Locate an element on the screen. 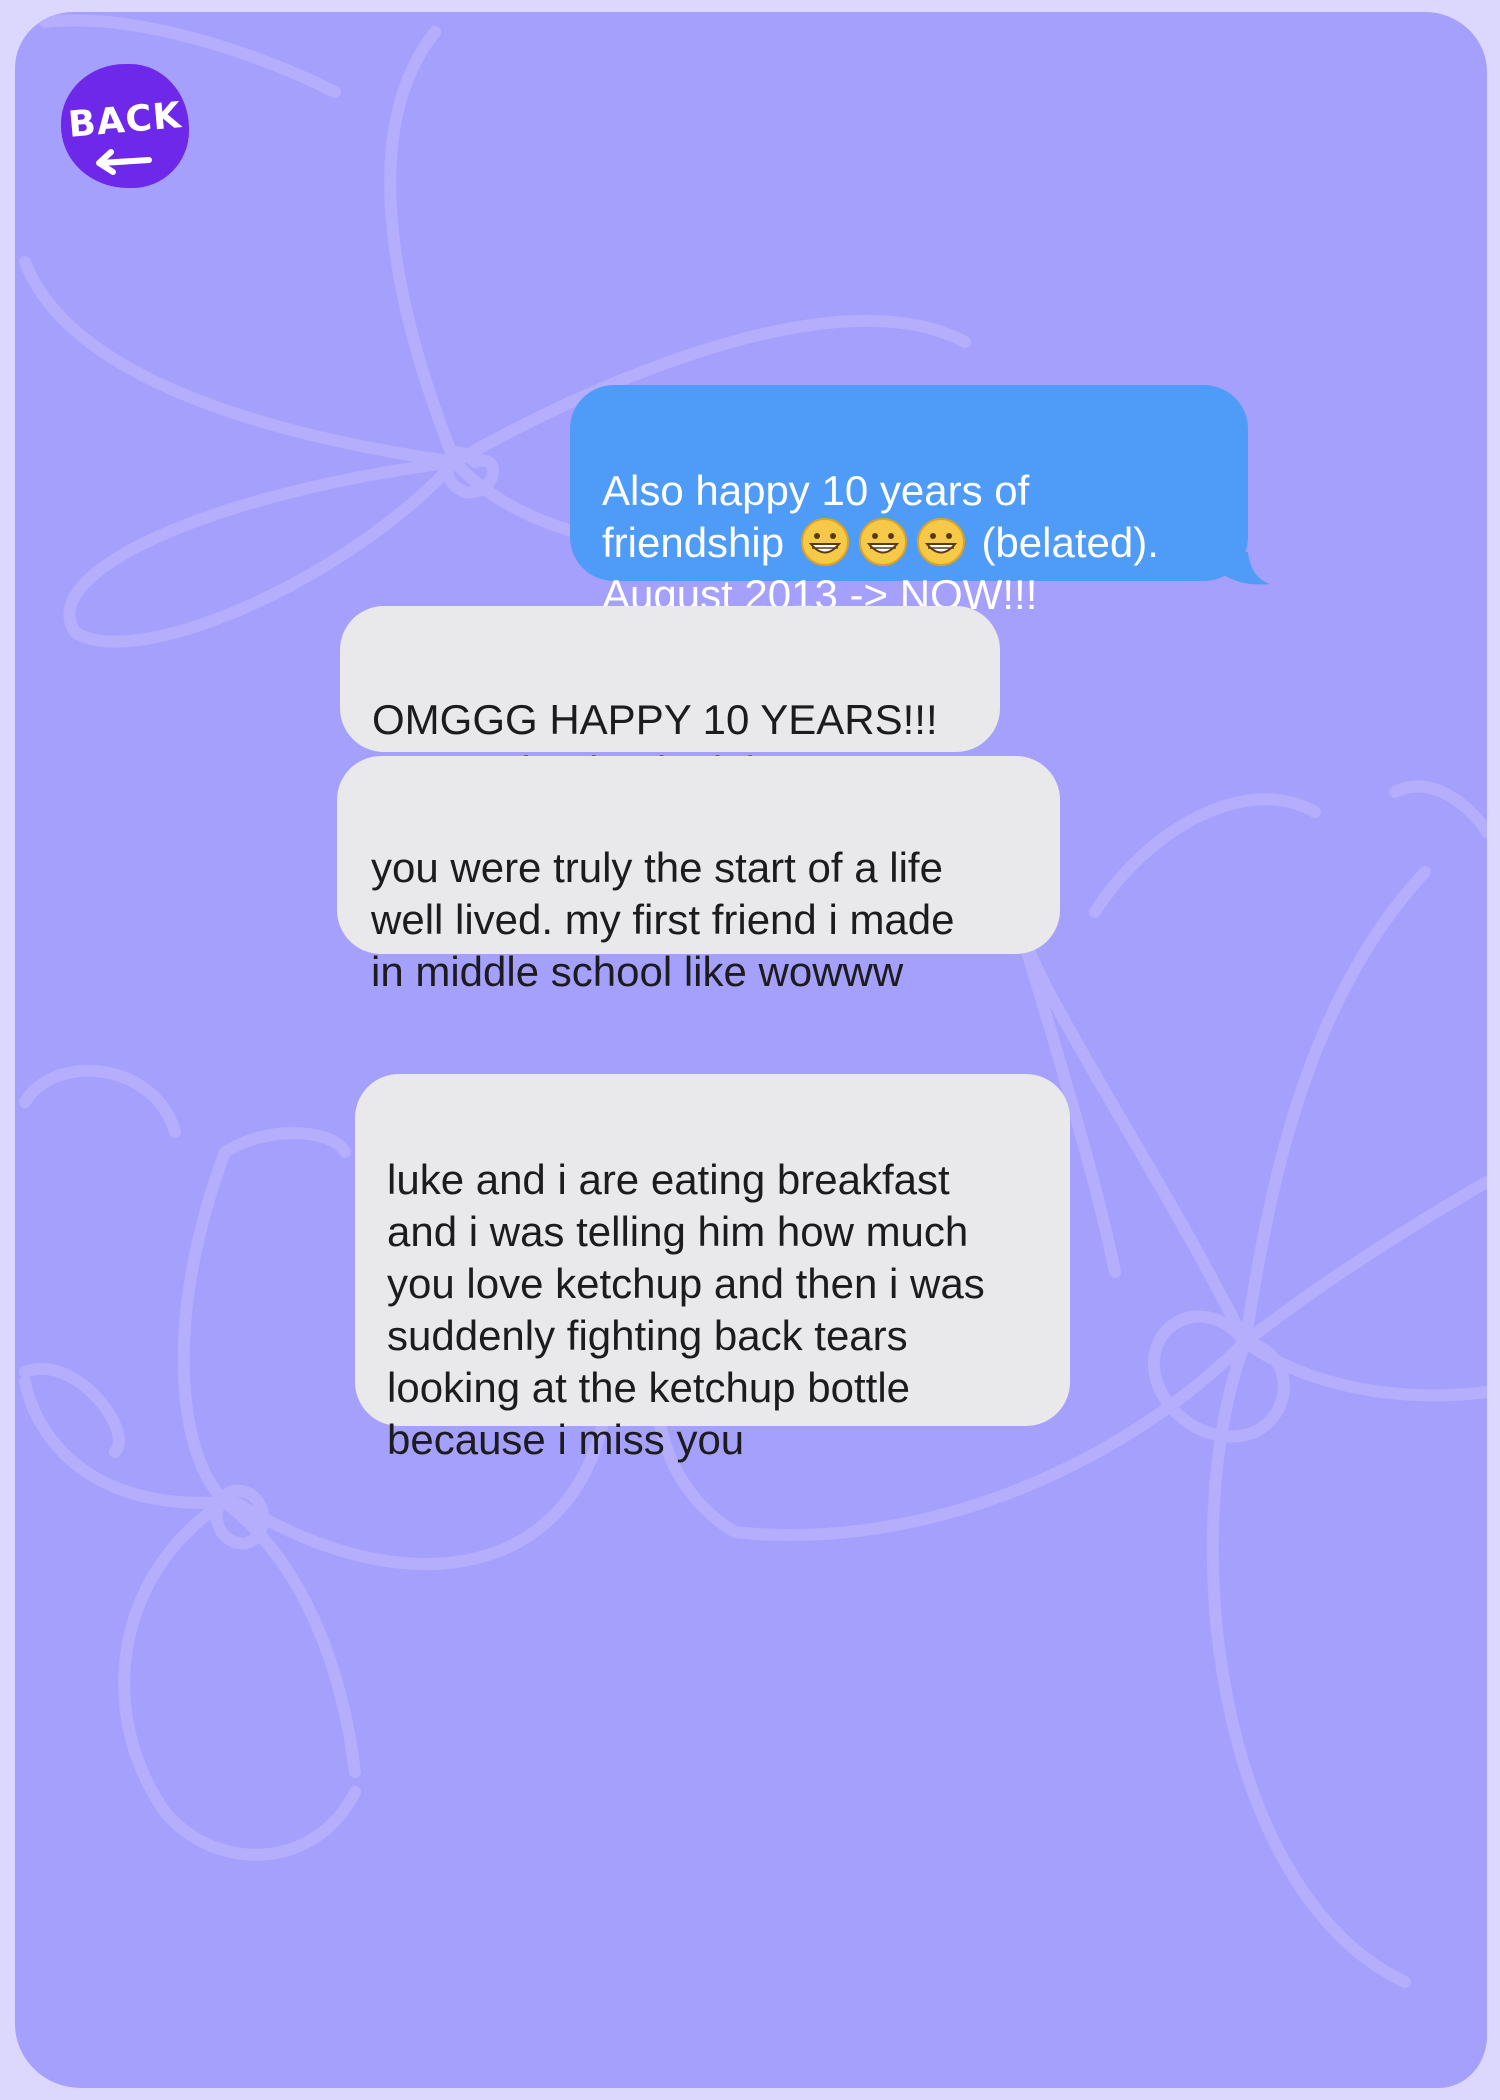  back-button: BACK is located at coordinates (125, 126).